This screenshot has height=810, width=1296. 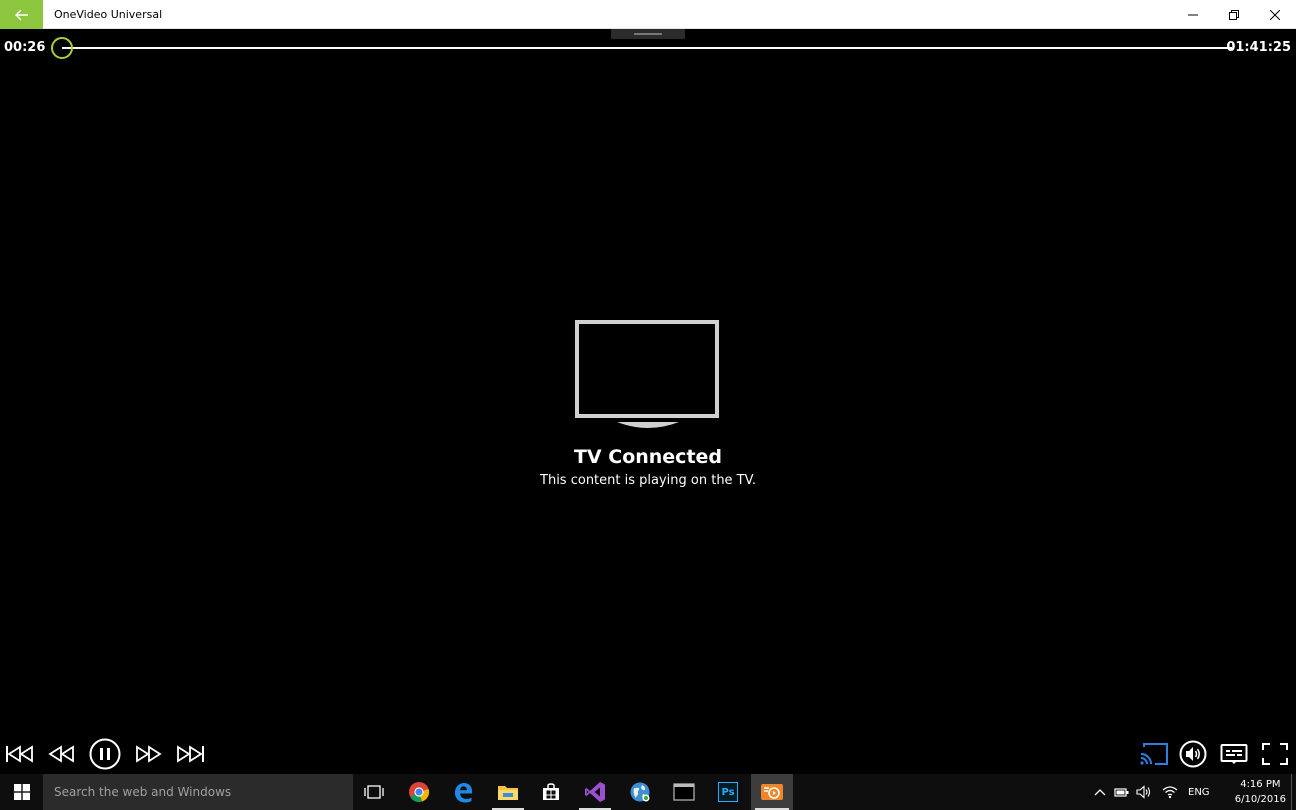 I want to click on clock-time: 4:16 PM, so click(x=1260, y=784).